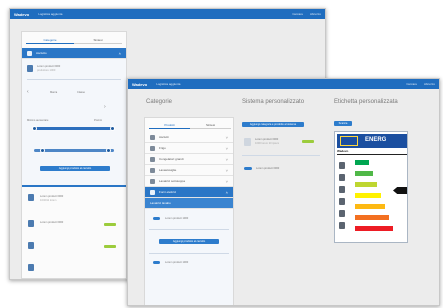  Describe the element at coordinates (273, 102) in the screenshot. I see `heading-system: Sistema personalizzato` at that location.